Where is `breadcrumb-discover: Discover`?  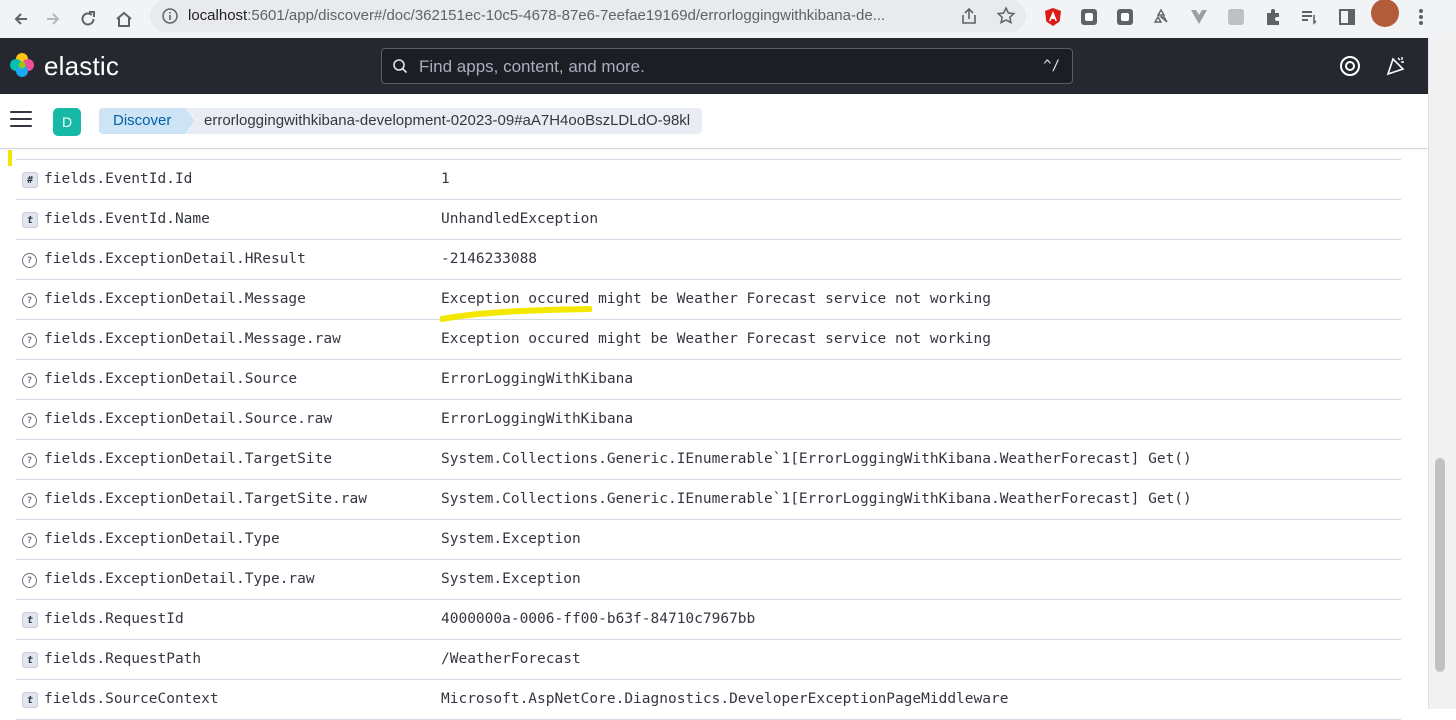 breadcrumb-discover: Discover is located at coordinates (147, 121).